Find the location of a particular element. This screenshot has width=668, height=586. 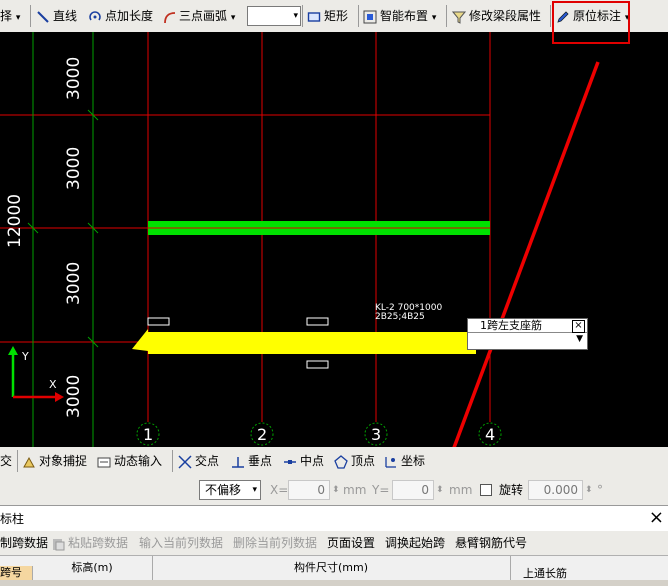

ucs-x-arrow is located at coordinates (59, 397).